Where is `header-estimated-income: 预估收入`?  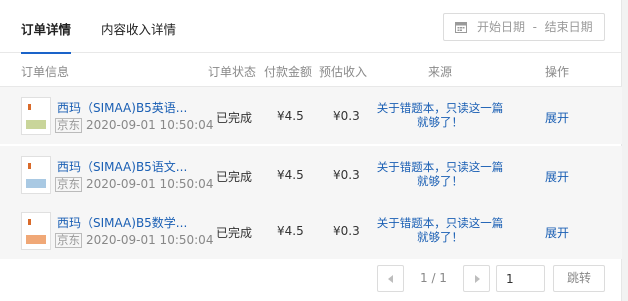 header-estimated-income: 预估收入 is located at coordinates (343, 72).